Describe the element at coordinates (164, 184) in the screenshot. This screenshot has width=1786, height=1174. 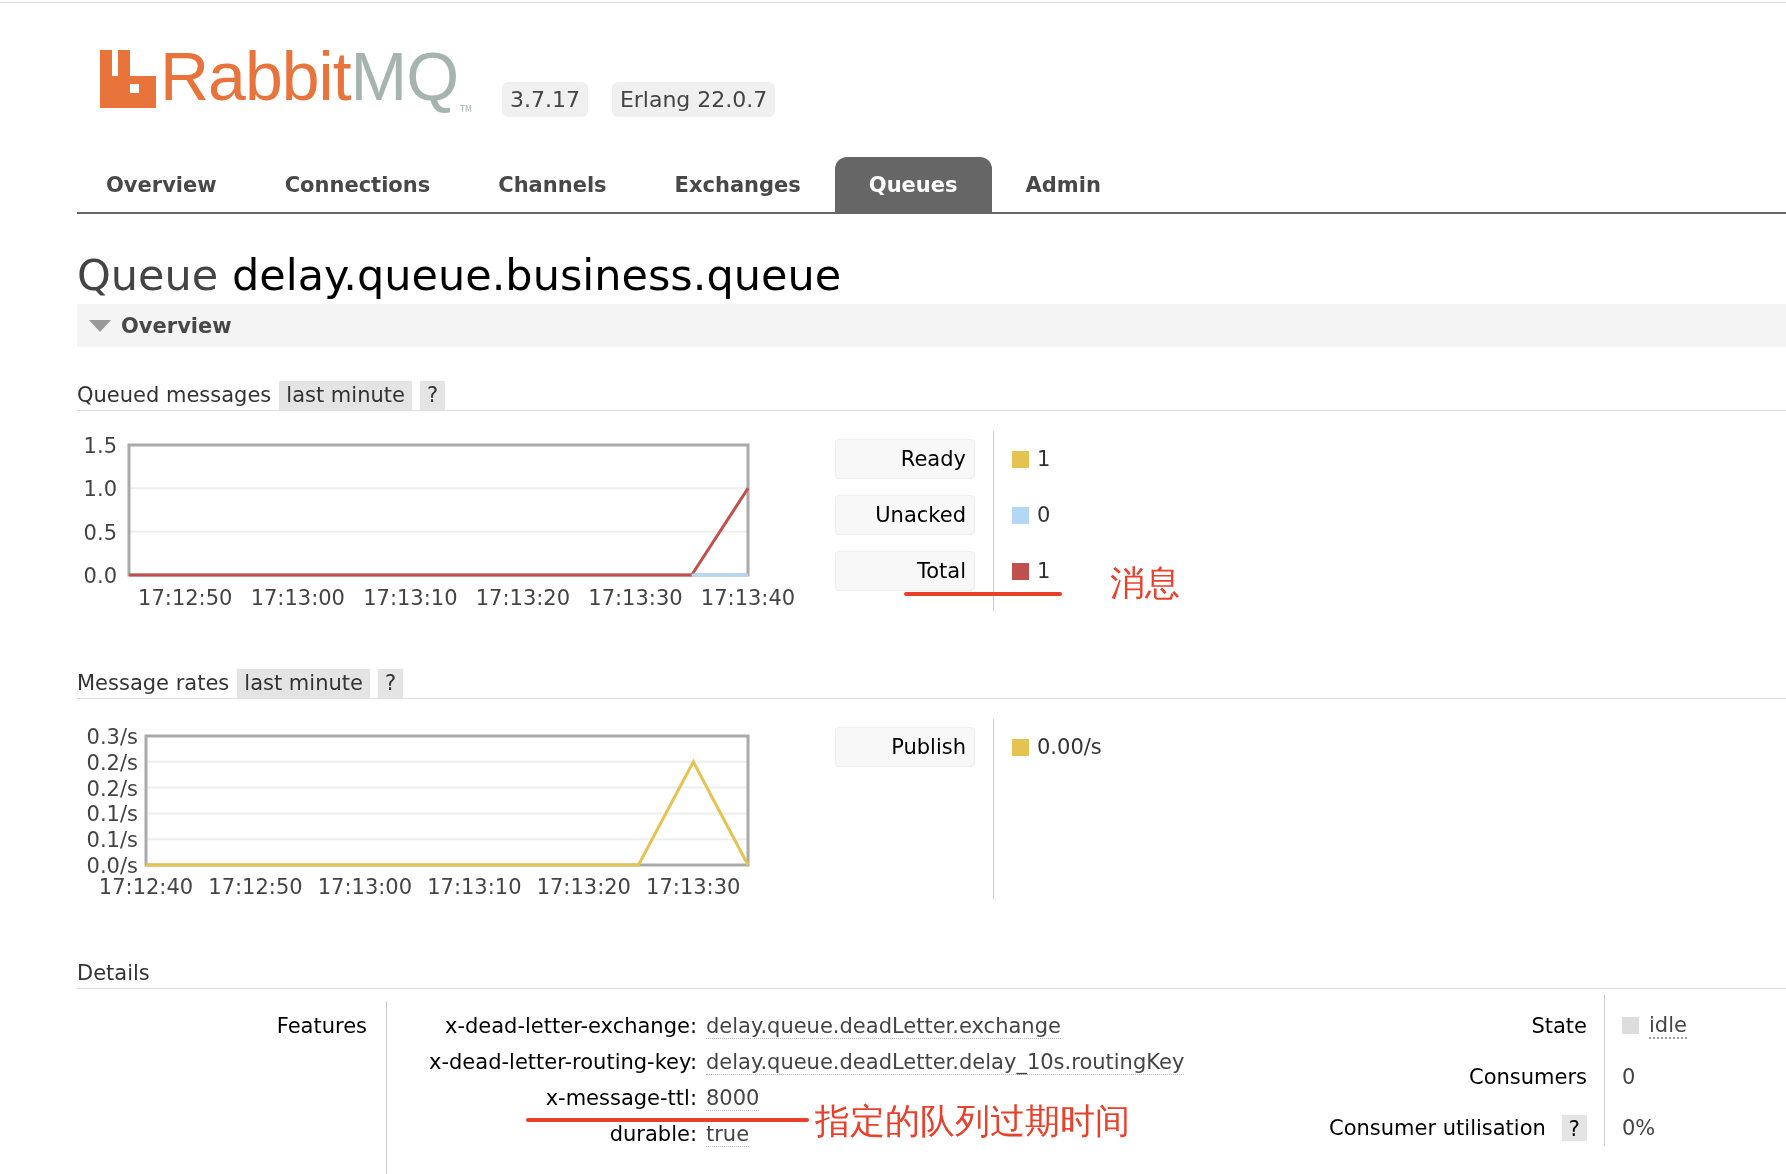
I see `nav-tab: Overview` at that location.